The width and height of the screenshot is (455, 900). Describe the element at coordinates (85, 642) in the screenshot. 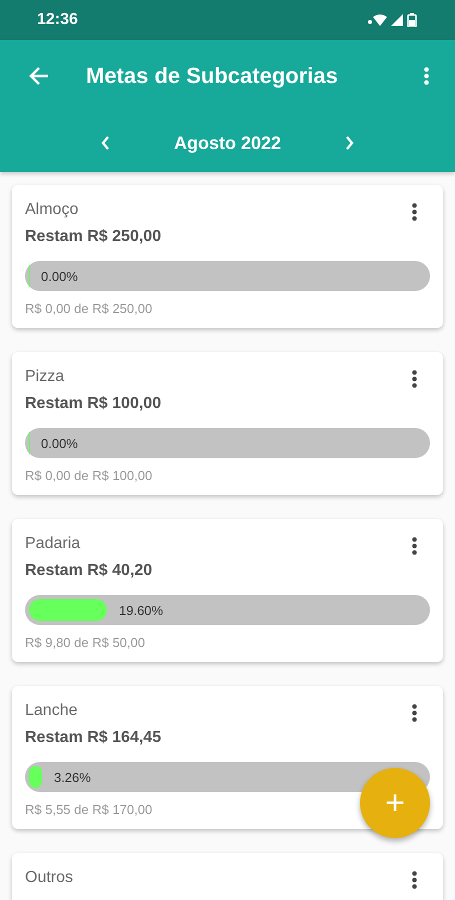

I see `spent-amount: R$ 9,80 de R$ 50,00` at that location.